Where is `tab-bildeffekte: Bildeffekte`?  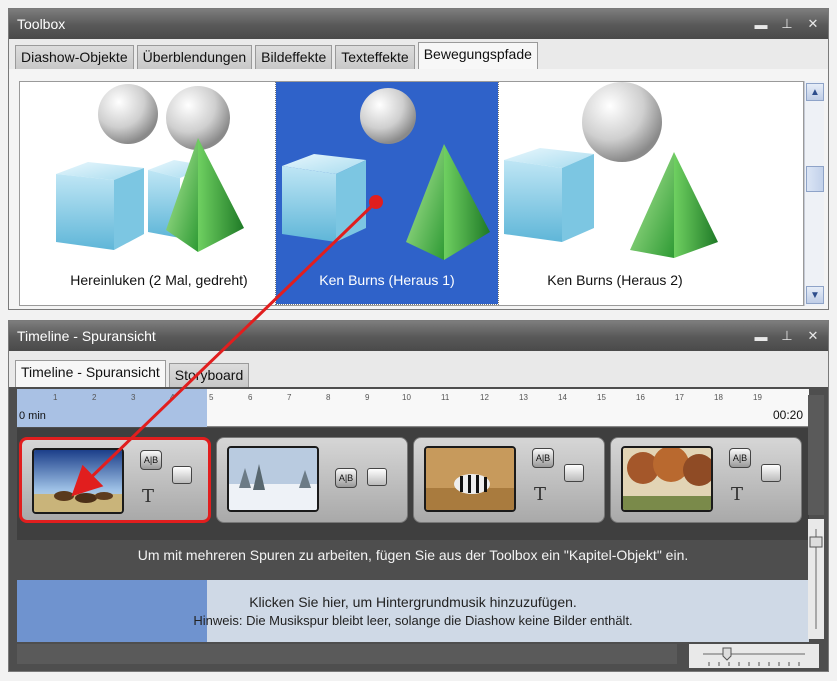
tab-bildeffekte: Bildeffekte is located at coordinates (294, 57).